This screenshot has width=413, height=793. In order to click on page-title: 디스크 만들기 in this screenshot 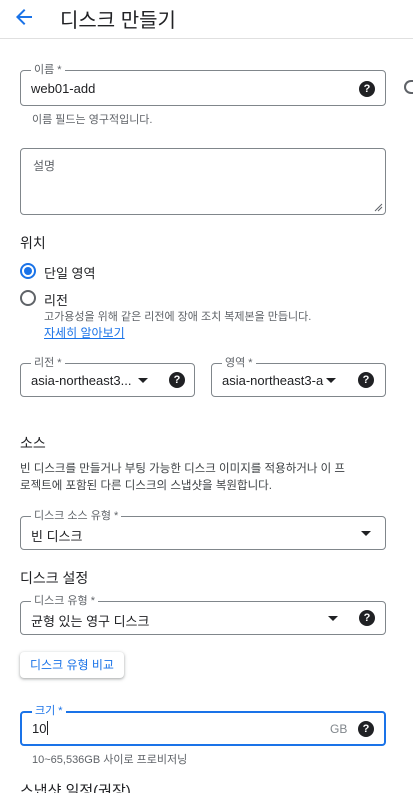, I will do `click(118, 21)`.